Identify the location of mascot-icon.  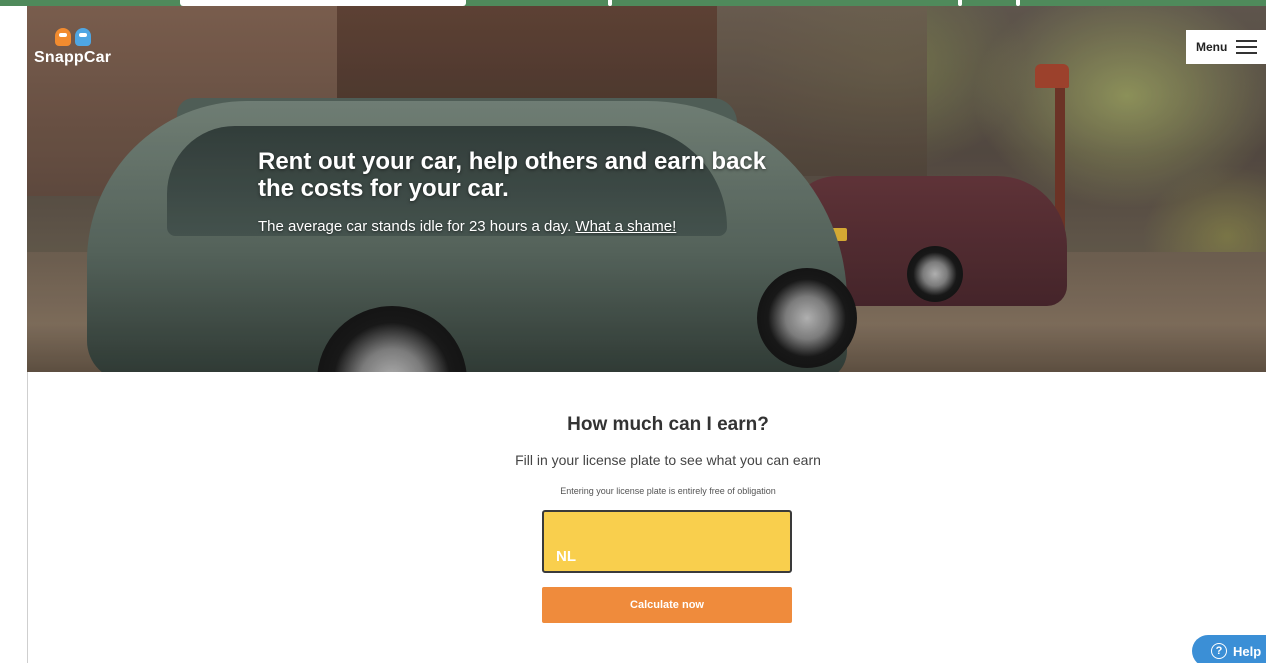
(72, 38).